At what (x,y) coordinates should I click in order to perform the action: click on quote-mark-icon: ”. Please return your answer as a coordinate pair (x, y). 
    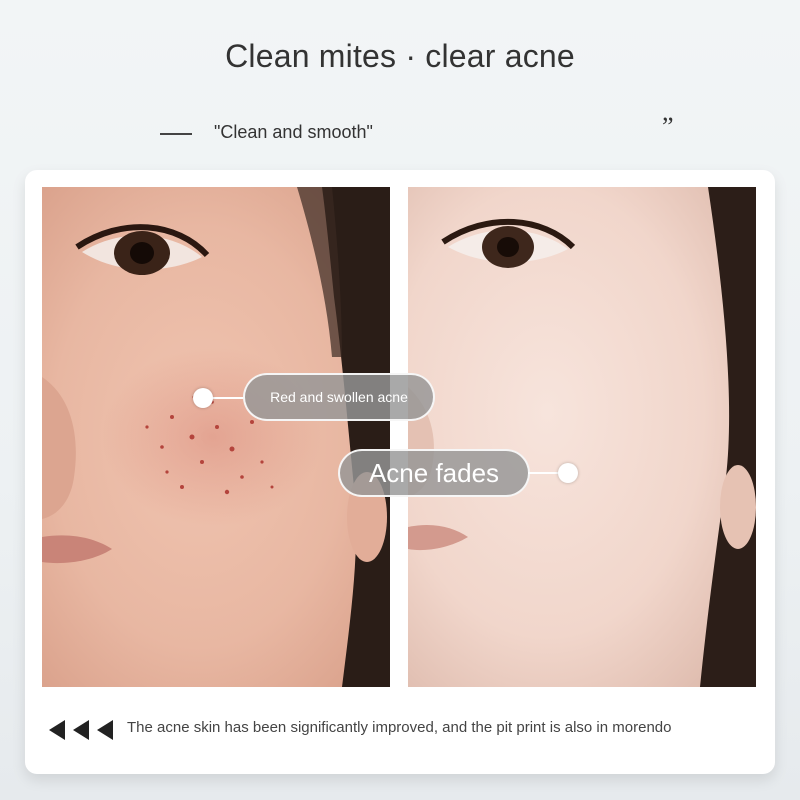
    Looking at the image, I should click on (668, 126).